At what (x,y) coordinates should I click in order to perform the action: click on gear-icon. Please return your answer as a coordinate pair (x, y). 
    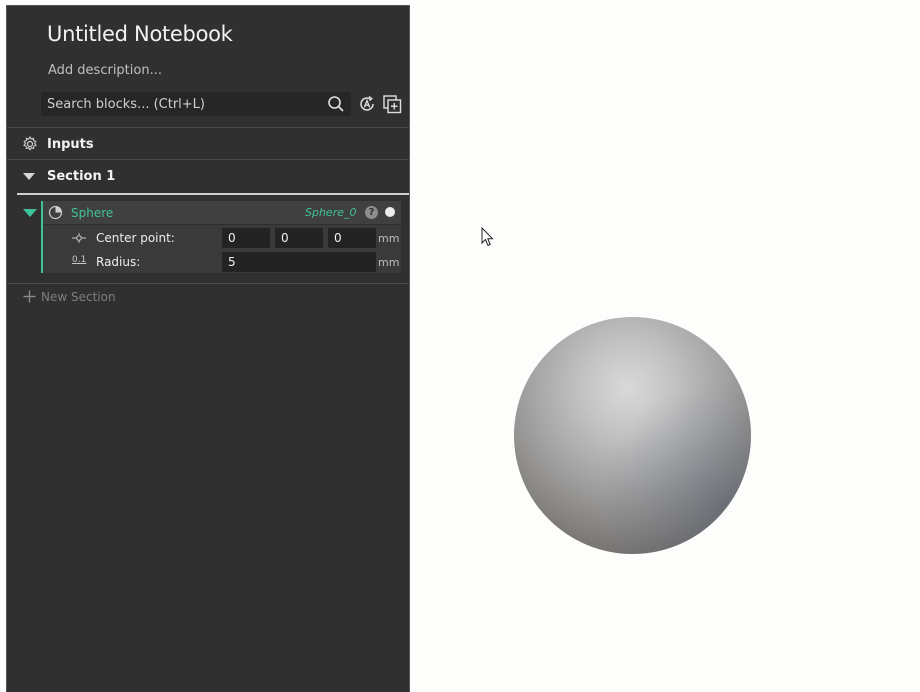
    Looking at the image, I should click on (30, 143).